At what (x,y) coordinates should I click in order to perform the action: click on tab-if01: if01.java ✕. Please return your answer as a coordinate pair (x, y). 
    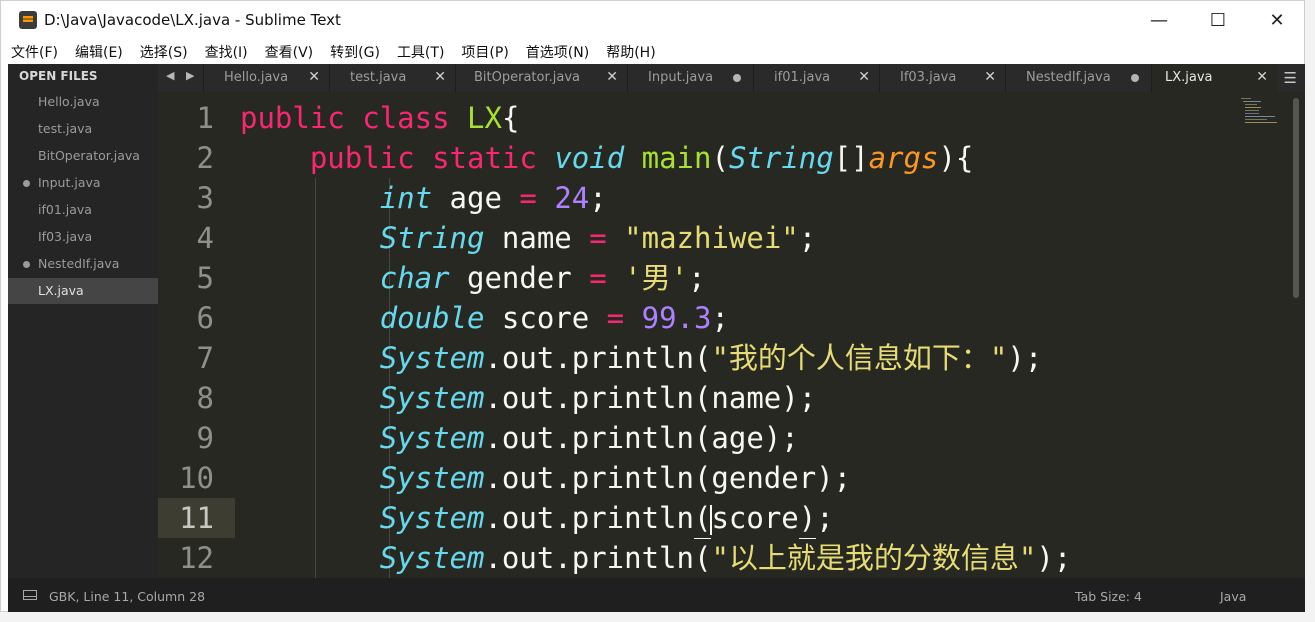
    Looking at the image, I should click on (816, 78).